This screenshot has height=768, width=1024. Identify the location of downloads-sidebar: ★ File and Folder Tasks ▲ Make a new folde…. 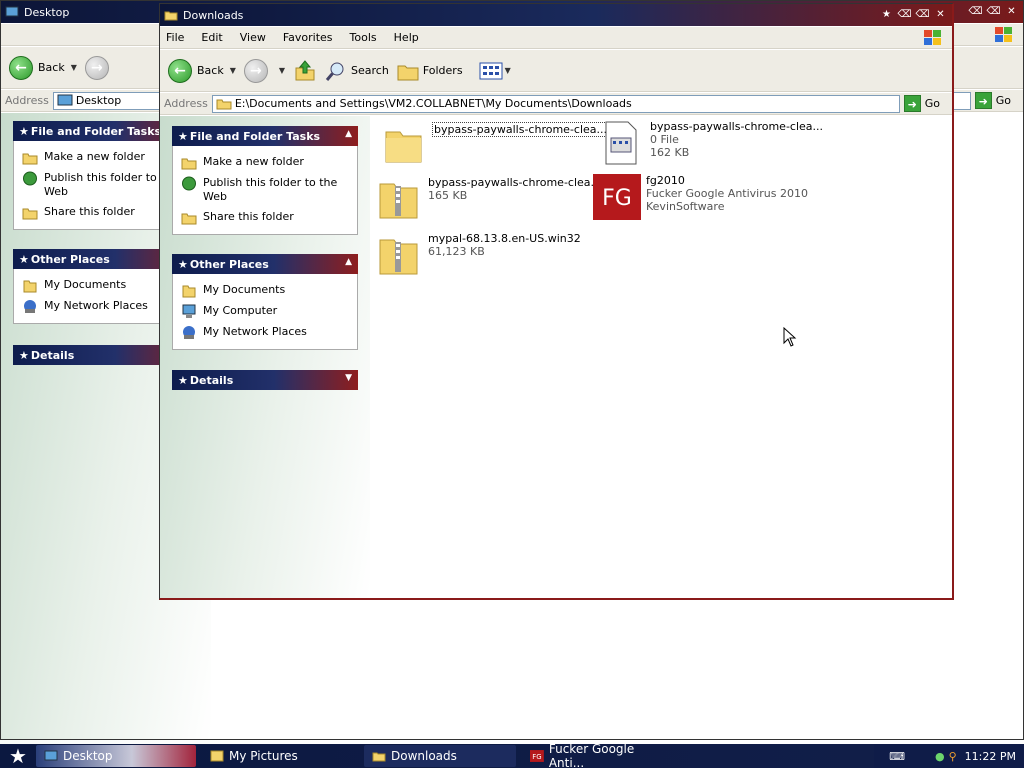
(265, 357).